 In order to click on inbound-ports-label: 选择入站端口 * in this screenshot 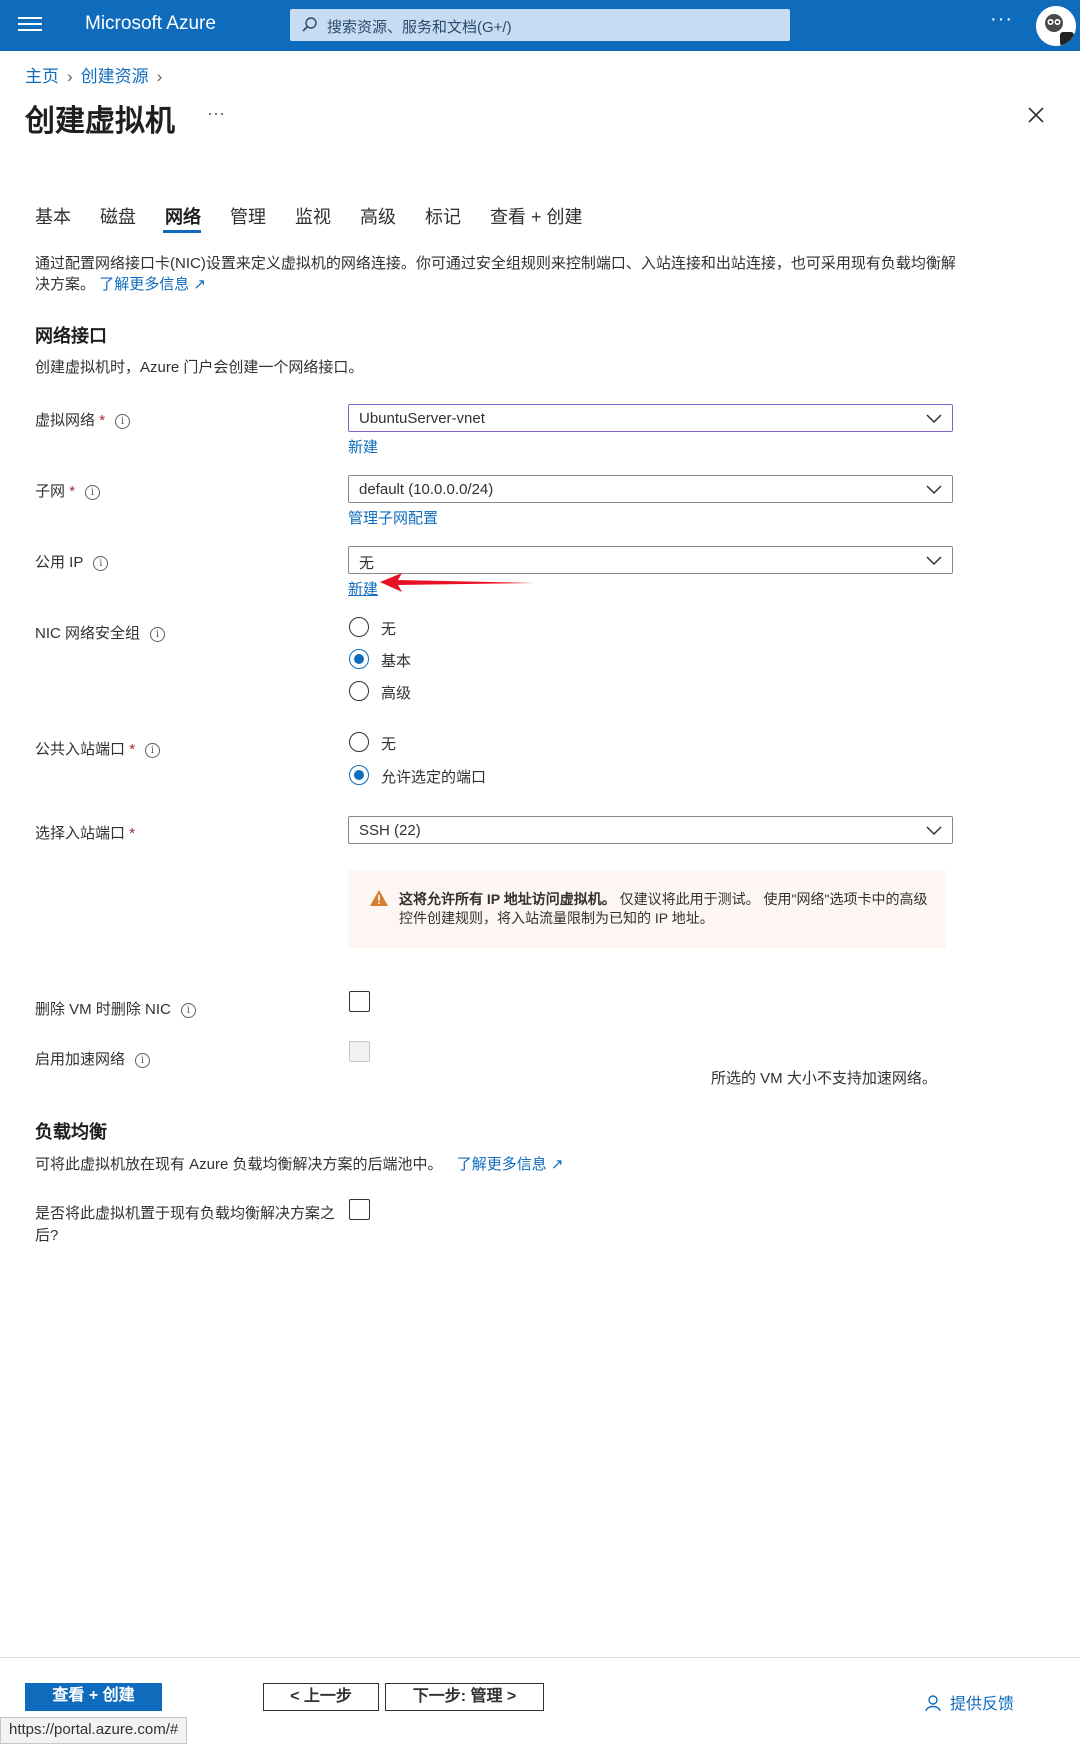, I will do `click(85, 833)`.